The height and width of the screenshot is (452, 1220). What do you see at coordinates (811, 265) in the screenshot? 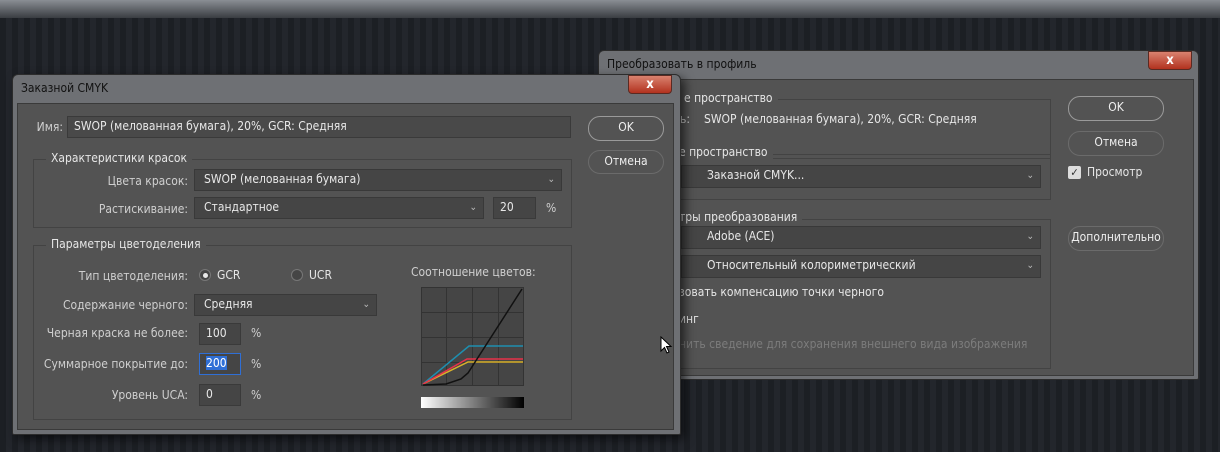
I see `intent-value: Относительный колориметрический` at bounding box center [811, 265].